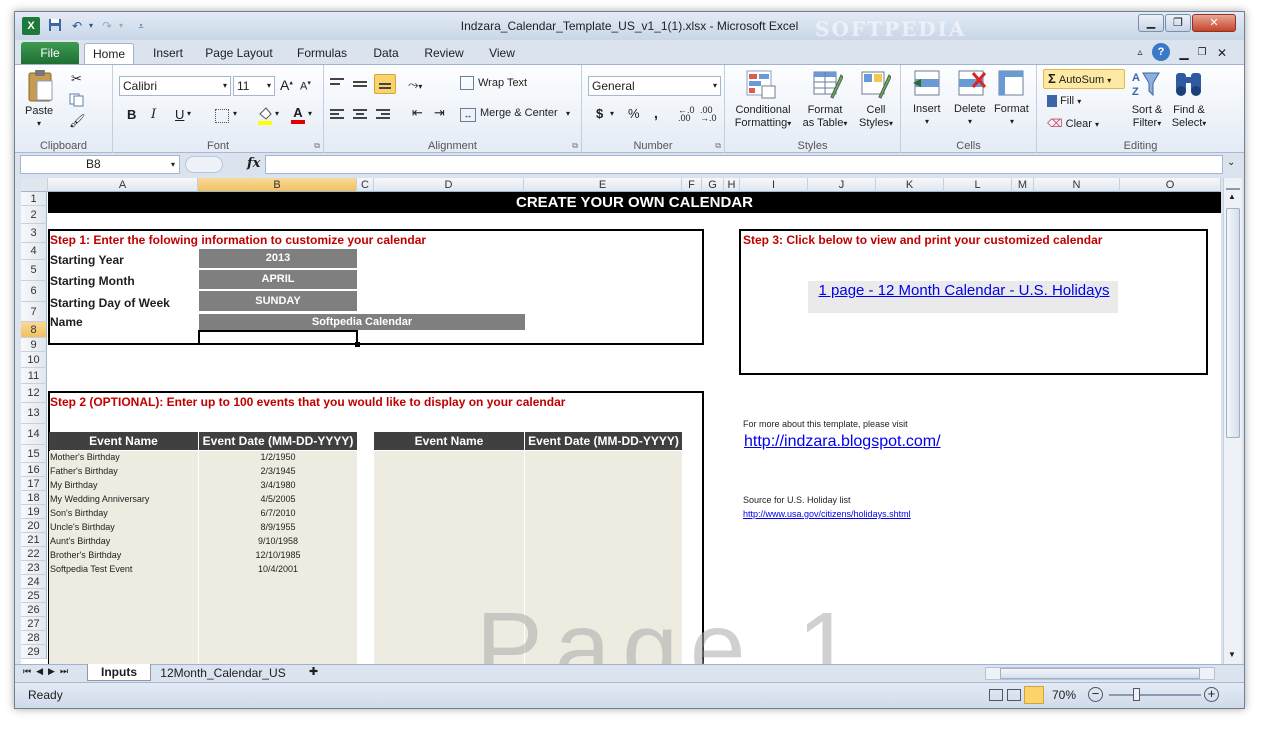  What do you see at coordinates (417, 113) in the screenshot?
I see `decrease-indent-icon: ⇤` at bounding box center [417, 113].